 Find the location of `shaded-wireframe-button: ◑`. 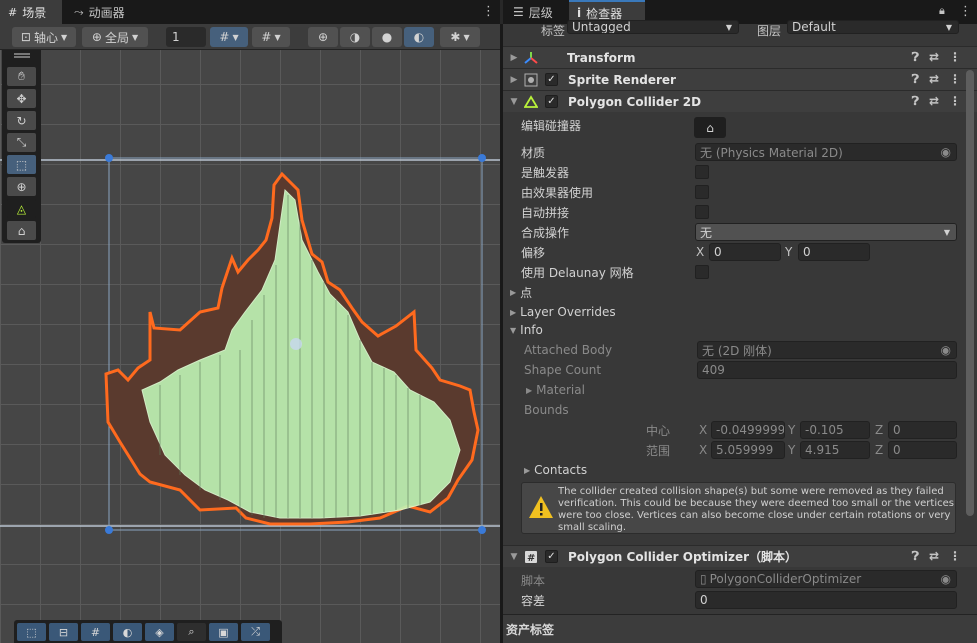

shaded-wireframe-button: ◑ is located at coordinates (355, 37).